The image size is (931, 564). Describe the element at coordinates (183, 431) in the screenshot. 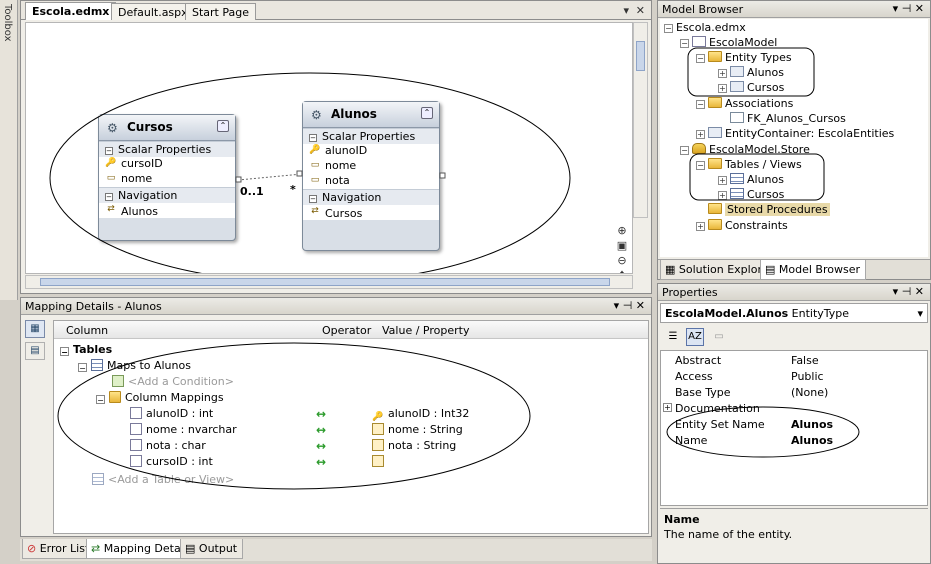

I see `mapping-row-nome: nome : nvarchar` at that location.